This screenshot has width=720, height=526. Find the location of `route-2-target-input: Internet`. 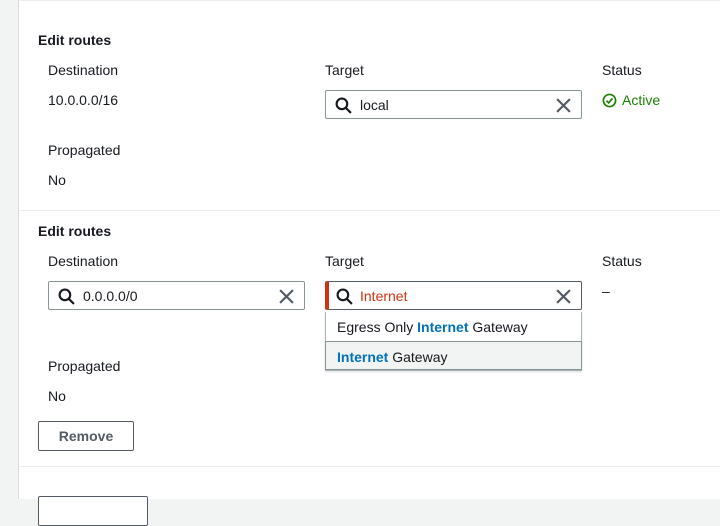

route-2-target-input: Internet is located at coordinates (453, 295).